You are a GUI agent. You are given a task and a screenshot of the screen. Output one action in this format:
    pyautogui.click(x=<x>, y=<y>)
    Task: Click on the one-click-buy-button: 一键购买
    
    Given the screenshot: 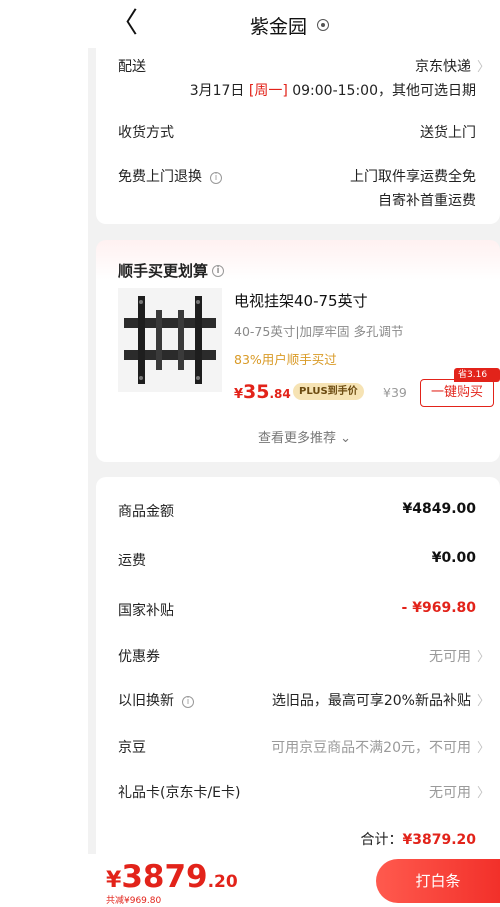 What is the action you would take?
    pyautogui.click(x=457, y=393)
    